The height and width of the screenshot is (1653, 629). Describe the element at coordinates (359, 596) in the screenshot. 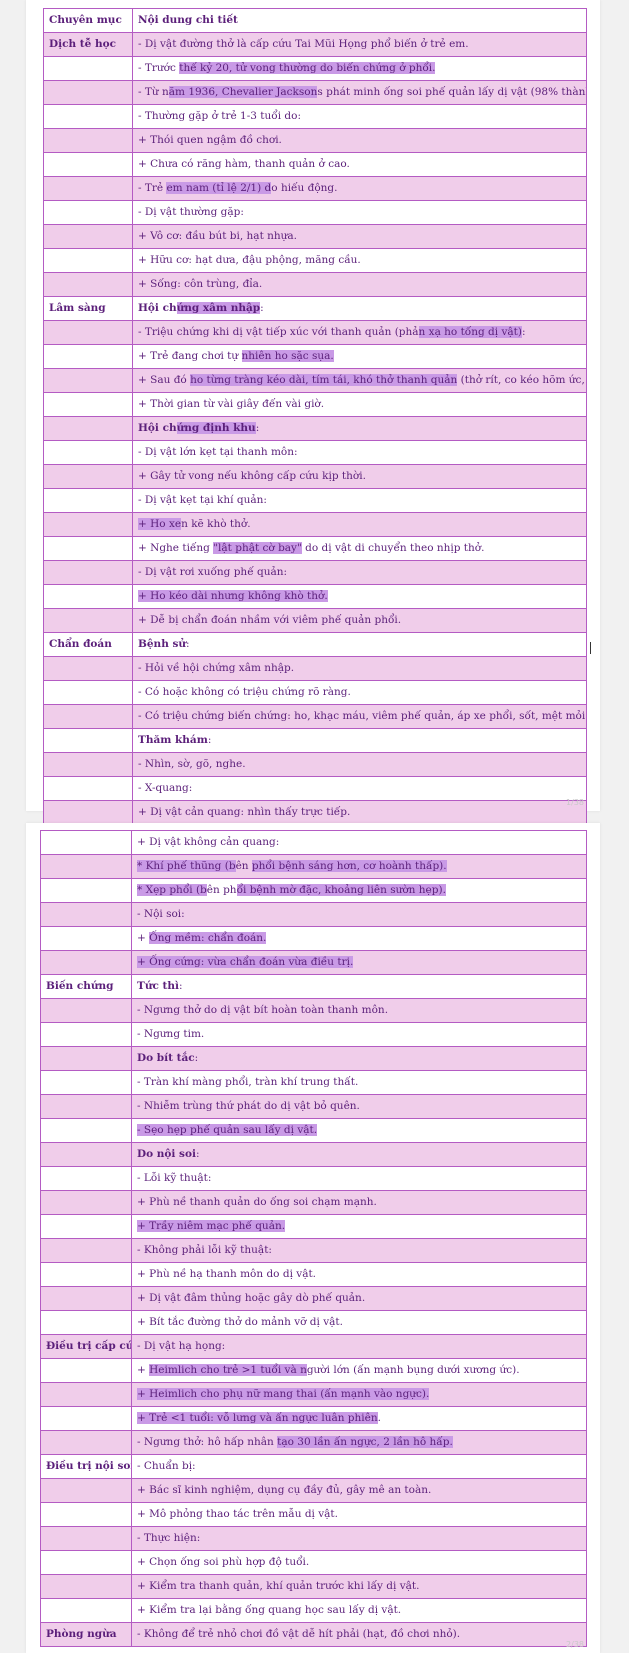

I see `content-cell: + Ho kéo dài nhưng không khò thở.` at that location.